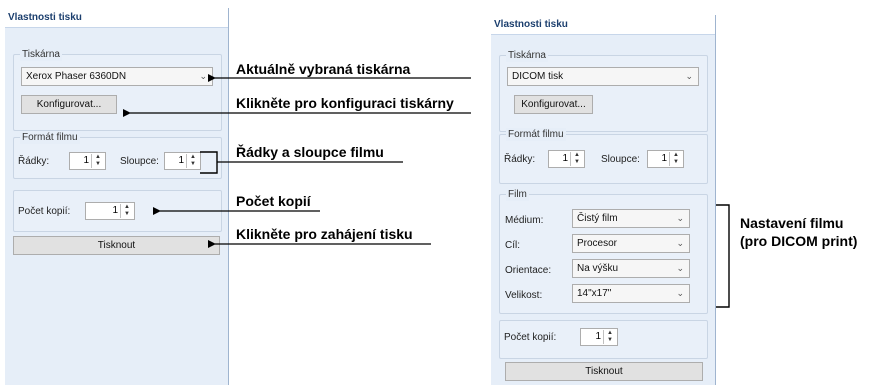  What do you see at coordinates (345, 103) in the screenshot?
I see `annotation-configure: Klikněte pro konfiguraci tiskárny` at bounding box center [345, 103].